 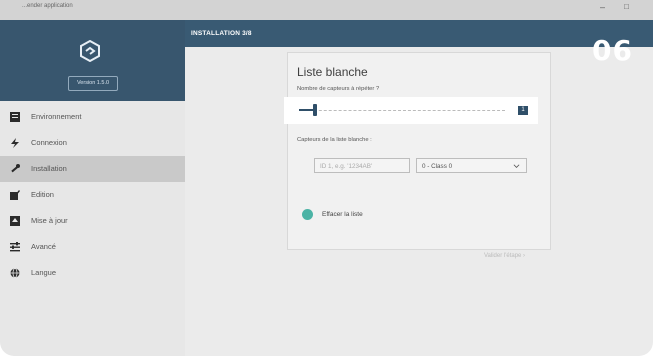 What do you see at coordinates (332, 72) in the screenshot?
I see `card-title: Liste blanche` at bounding box center [332, 72].